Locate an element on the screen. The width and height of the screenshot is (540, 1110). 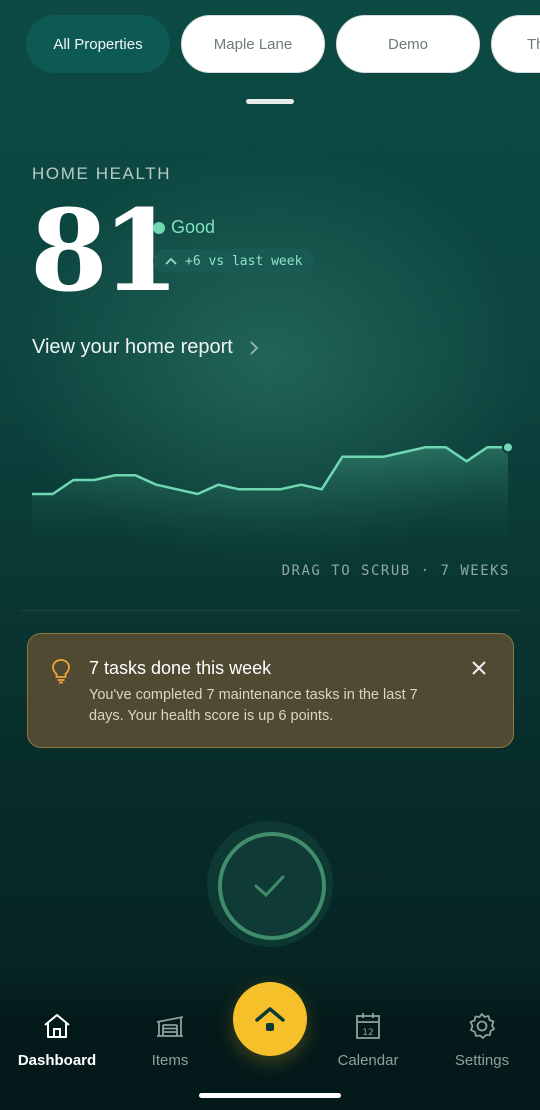
check-icon is located at coordinates (269, 886).